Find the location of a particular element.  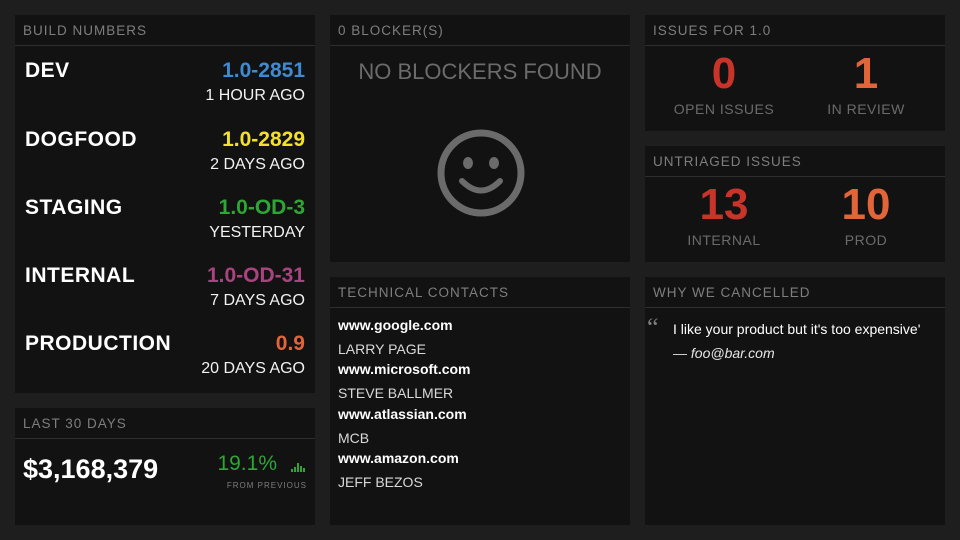

panel-title: BUILD NUMBERS is located at coordinates (165, 30).